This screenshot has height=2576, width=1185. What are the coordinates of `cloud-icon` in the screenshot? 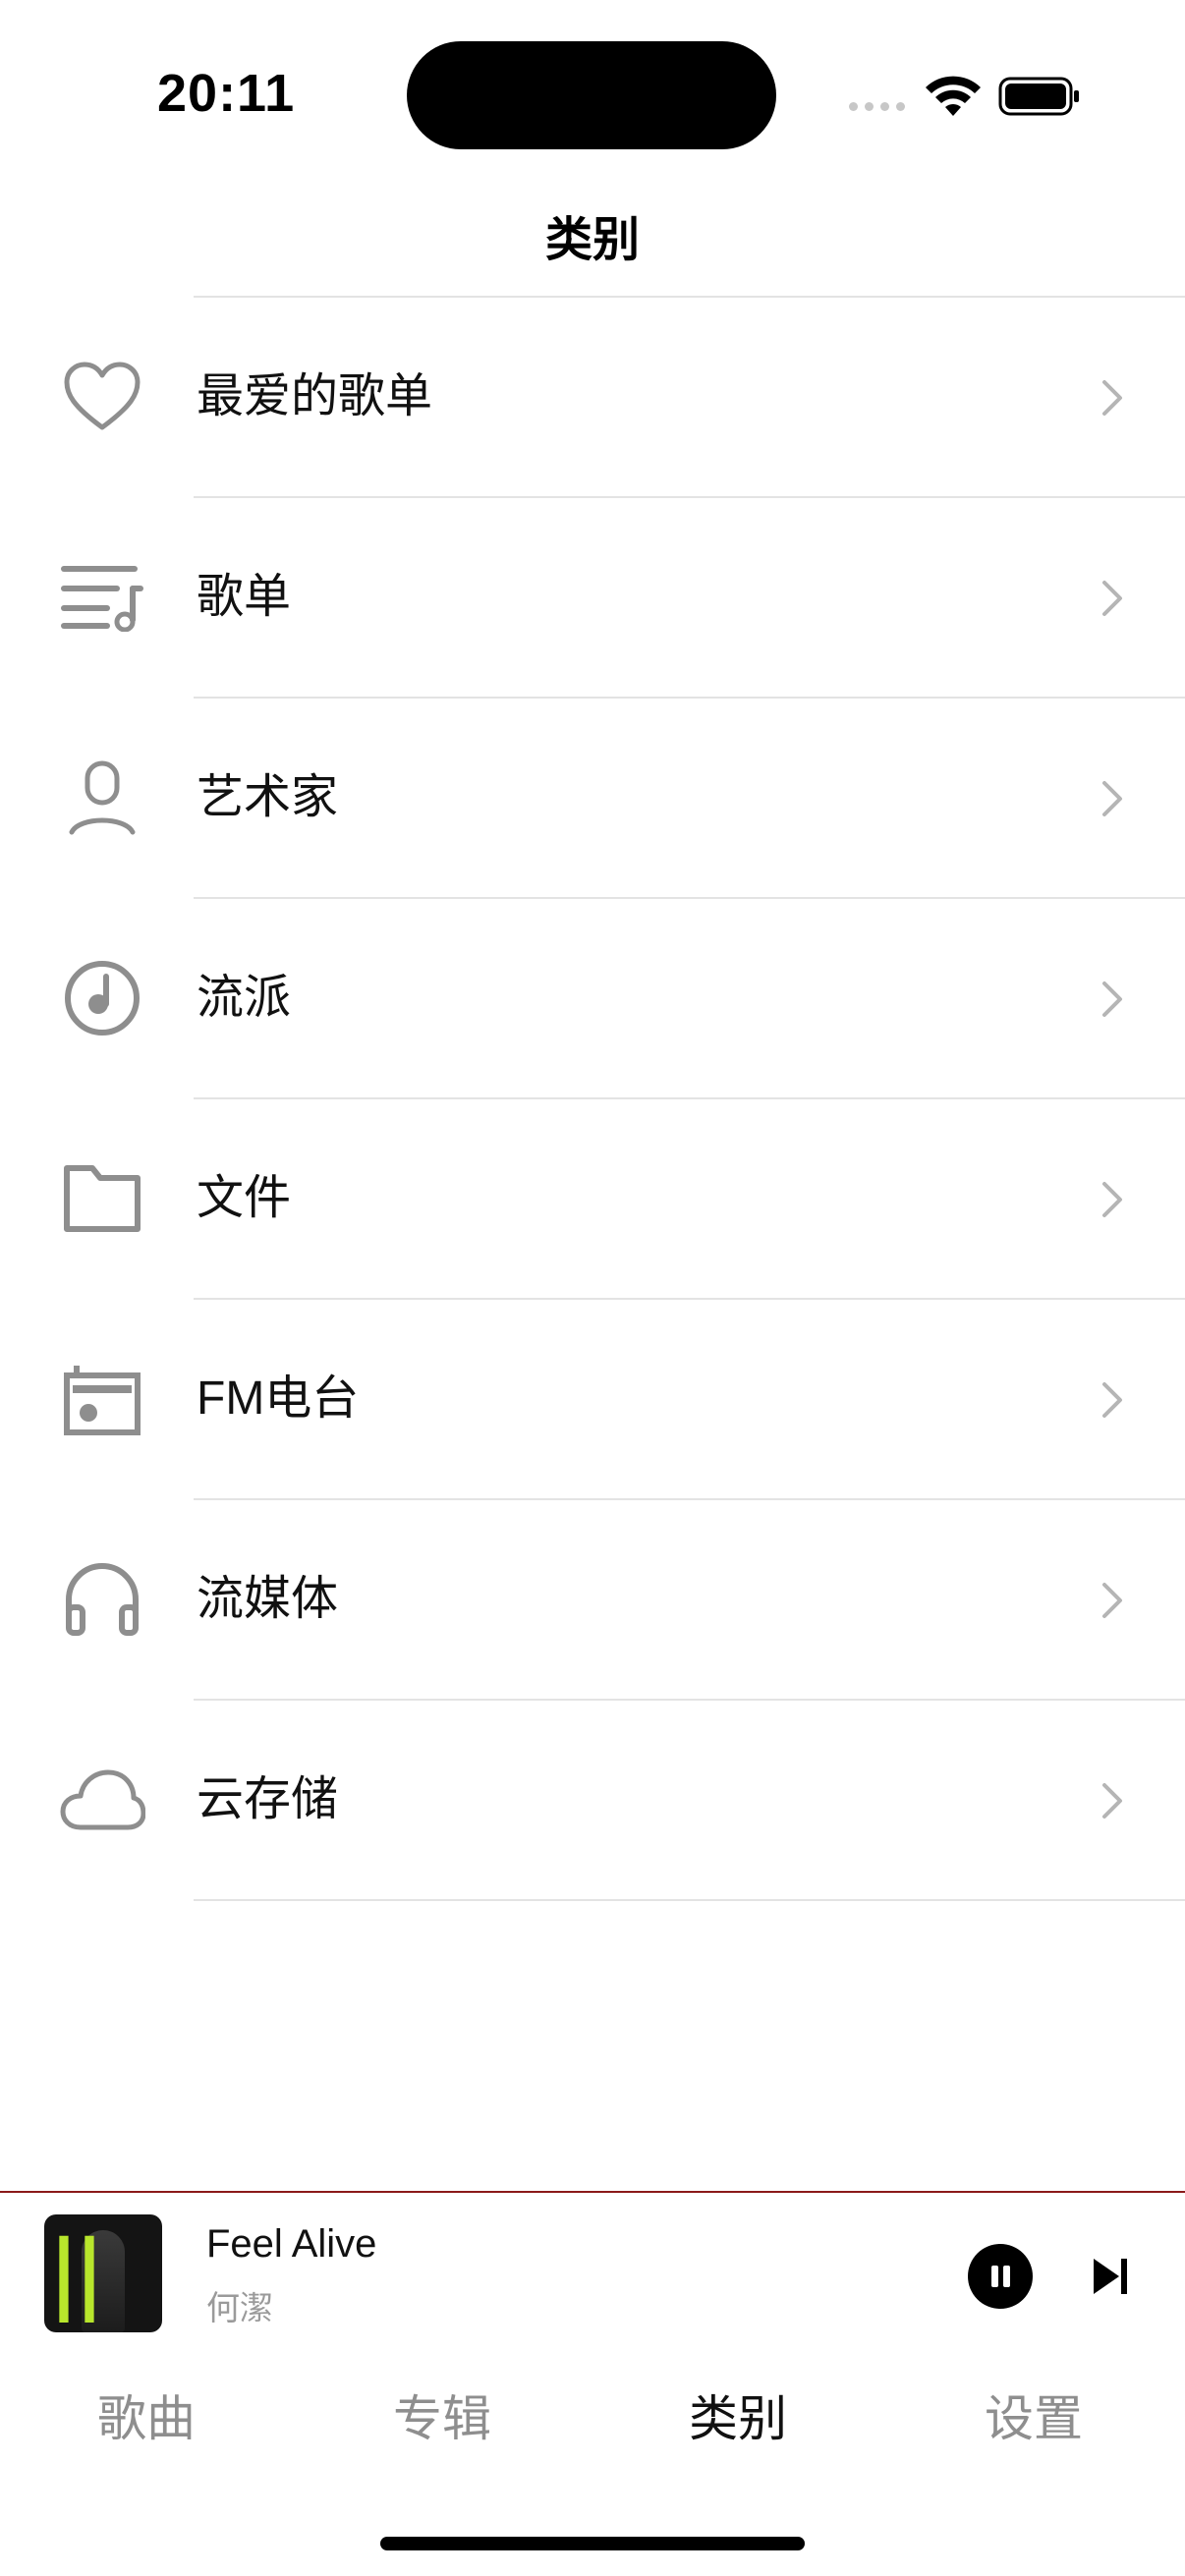 It's located at (102, 1800).